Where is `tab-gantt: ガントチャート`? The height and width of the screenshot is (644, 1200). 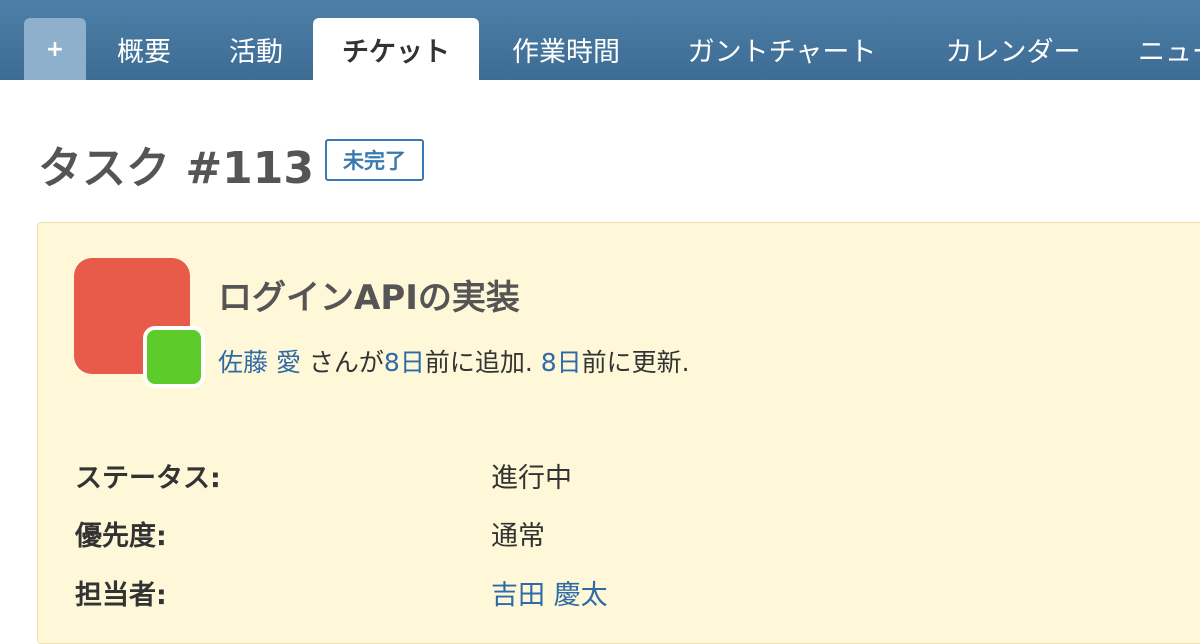
tab-gantt: ガントチャート is located at coordinates (782, 49).